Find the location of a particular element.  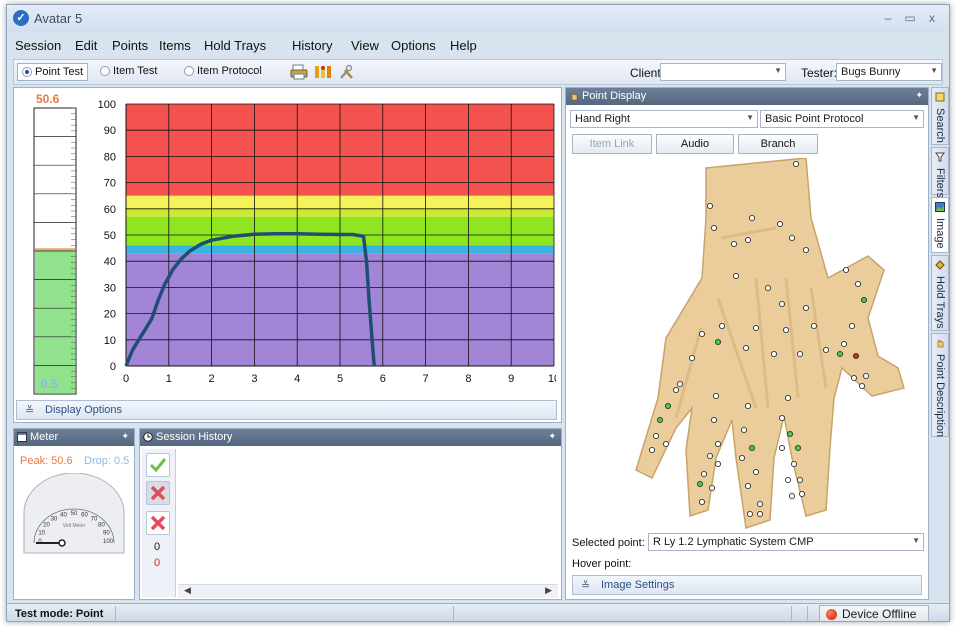

tab-point-description: Point Description is located at coordinates (940, 385).